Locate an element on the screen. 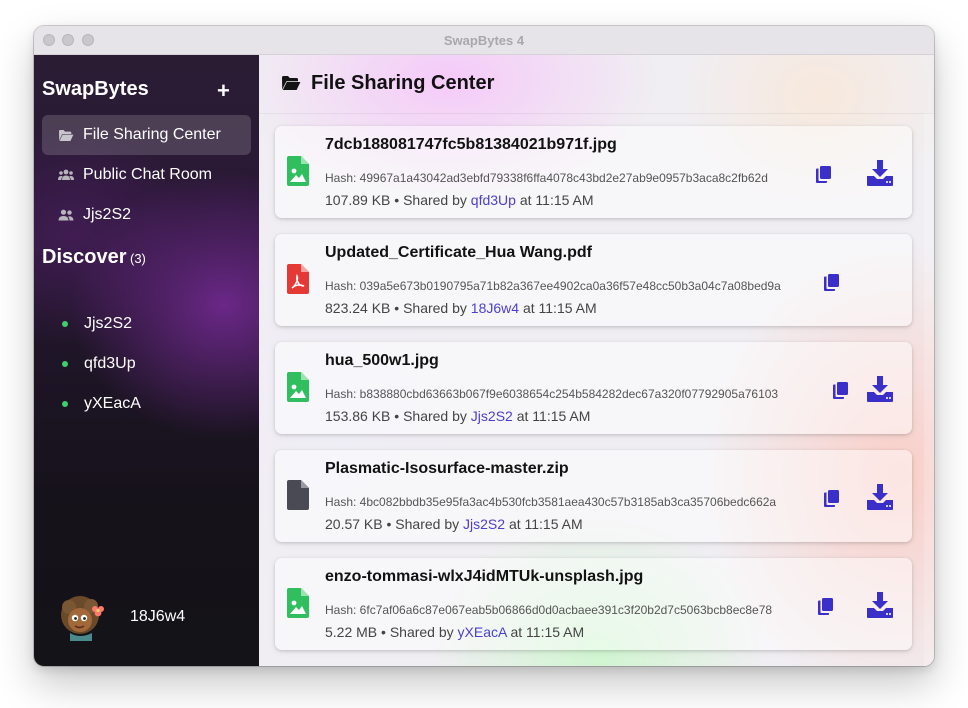 Image resolution: width=968 pixels, height=708 pixels. file-name: enzo-tommasi-wlxJ4idMTUk-unsplash.jpg is located at coordinates (484, 576).